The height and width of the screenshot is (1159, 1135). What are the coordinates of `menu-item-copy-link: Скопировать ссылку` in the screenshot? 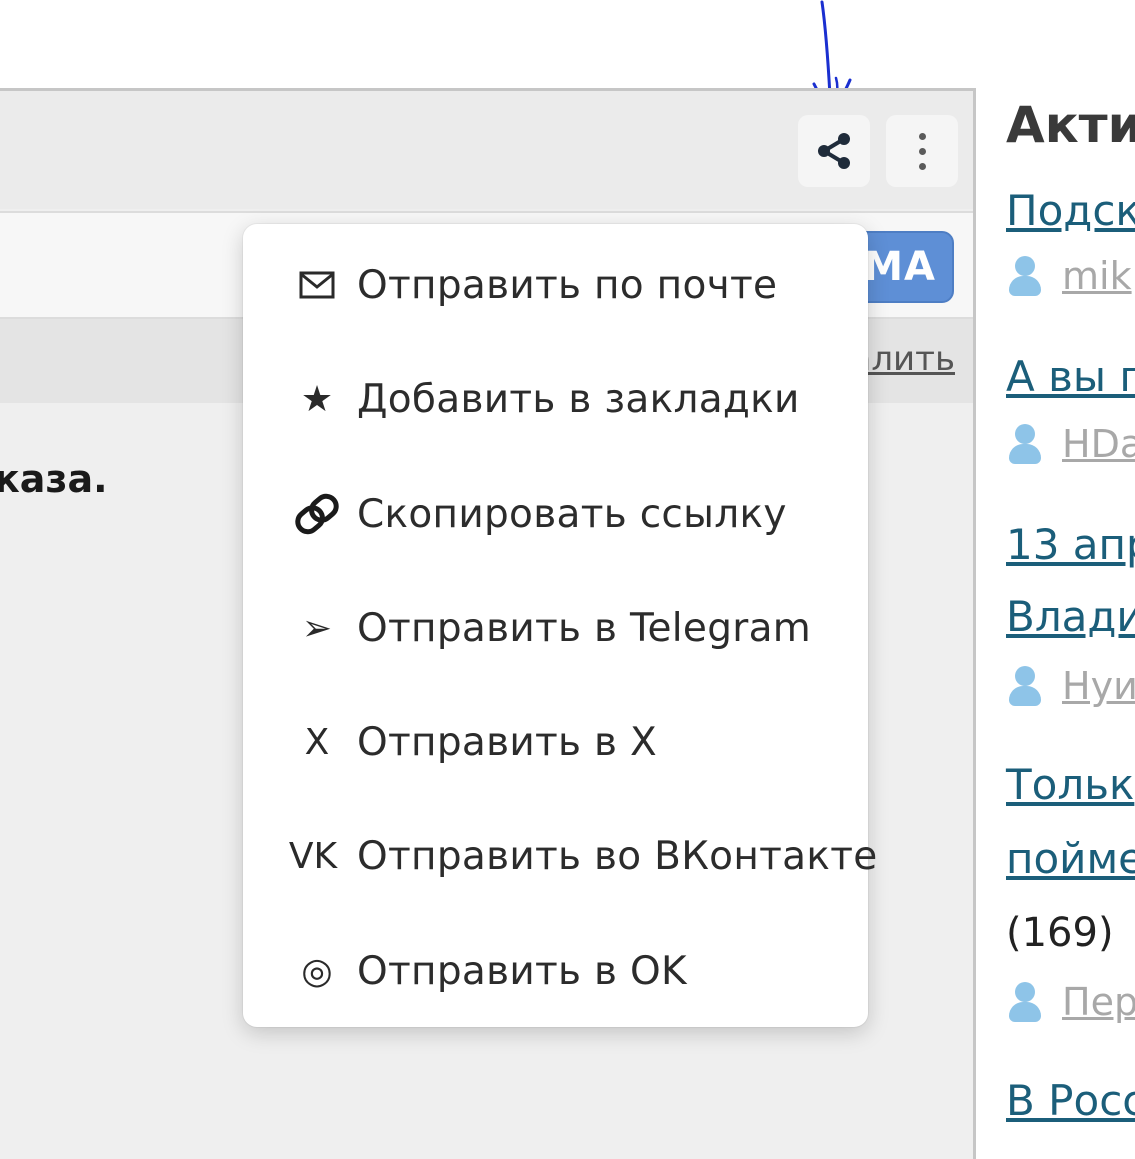 It's located at (555, 514).